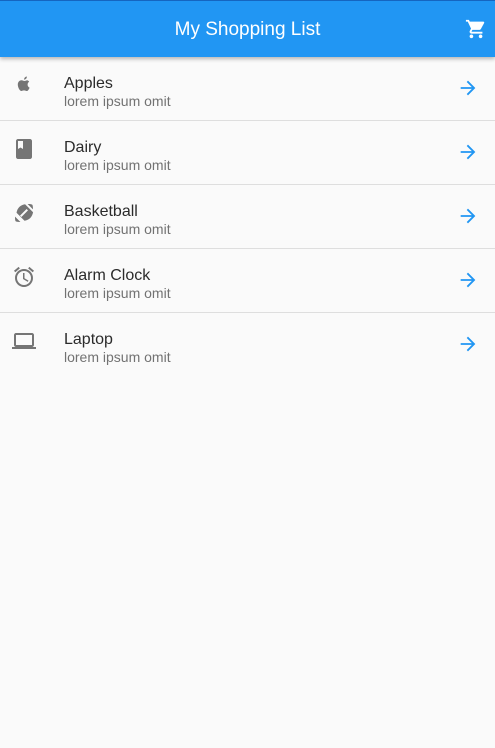 The height and width of the screenshot is (748, 495). What do you see at coordinates (247, 153) in the screenshot?
I see `list-item-dairy: Dairy lorem ipsum omit` at bounding box center [247, 153].